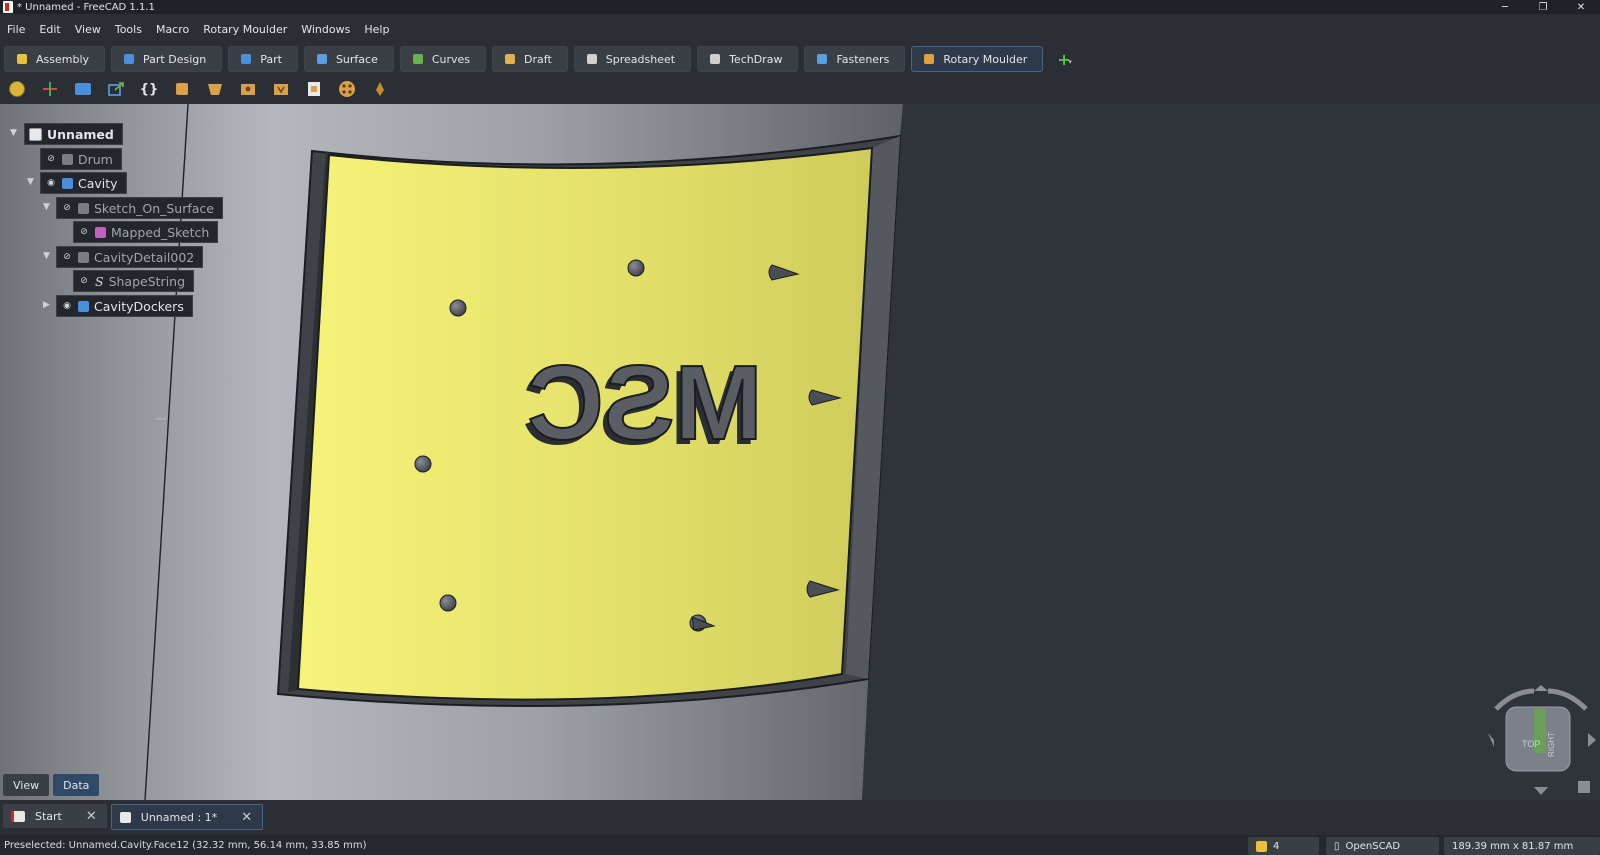  What do you see at coordinates (348, 59) in the screenshot?
I see `workbench-surface: Surface` at bounding box center [348, 59].